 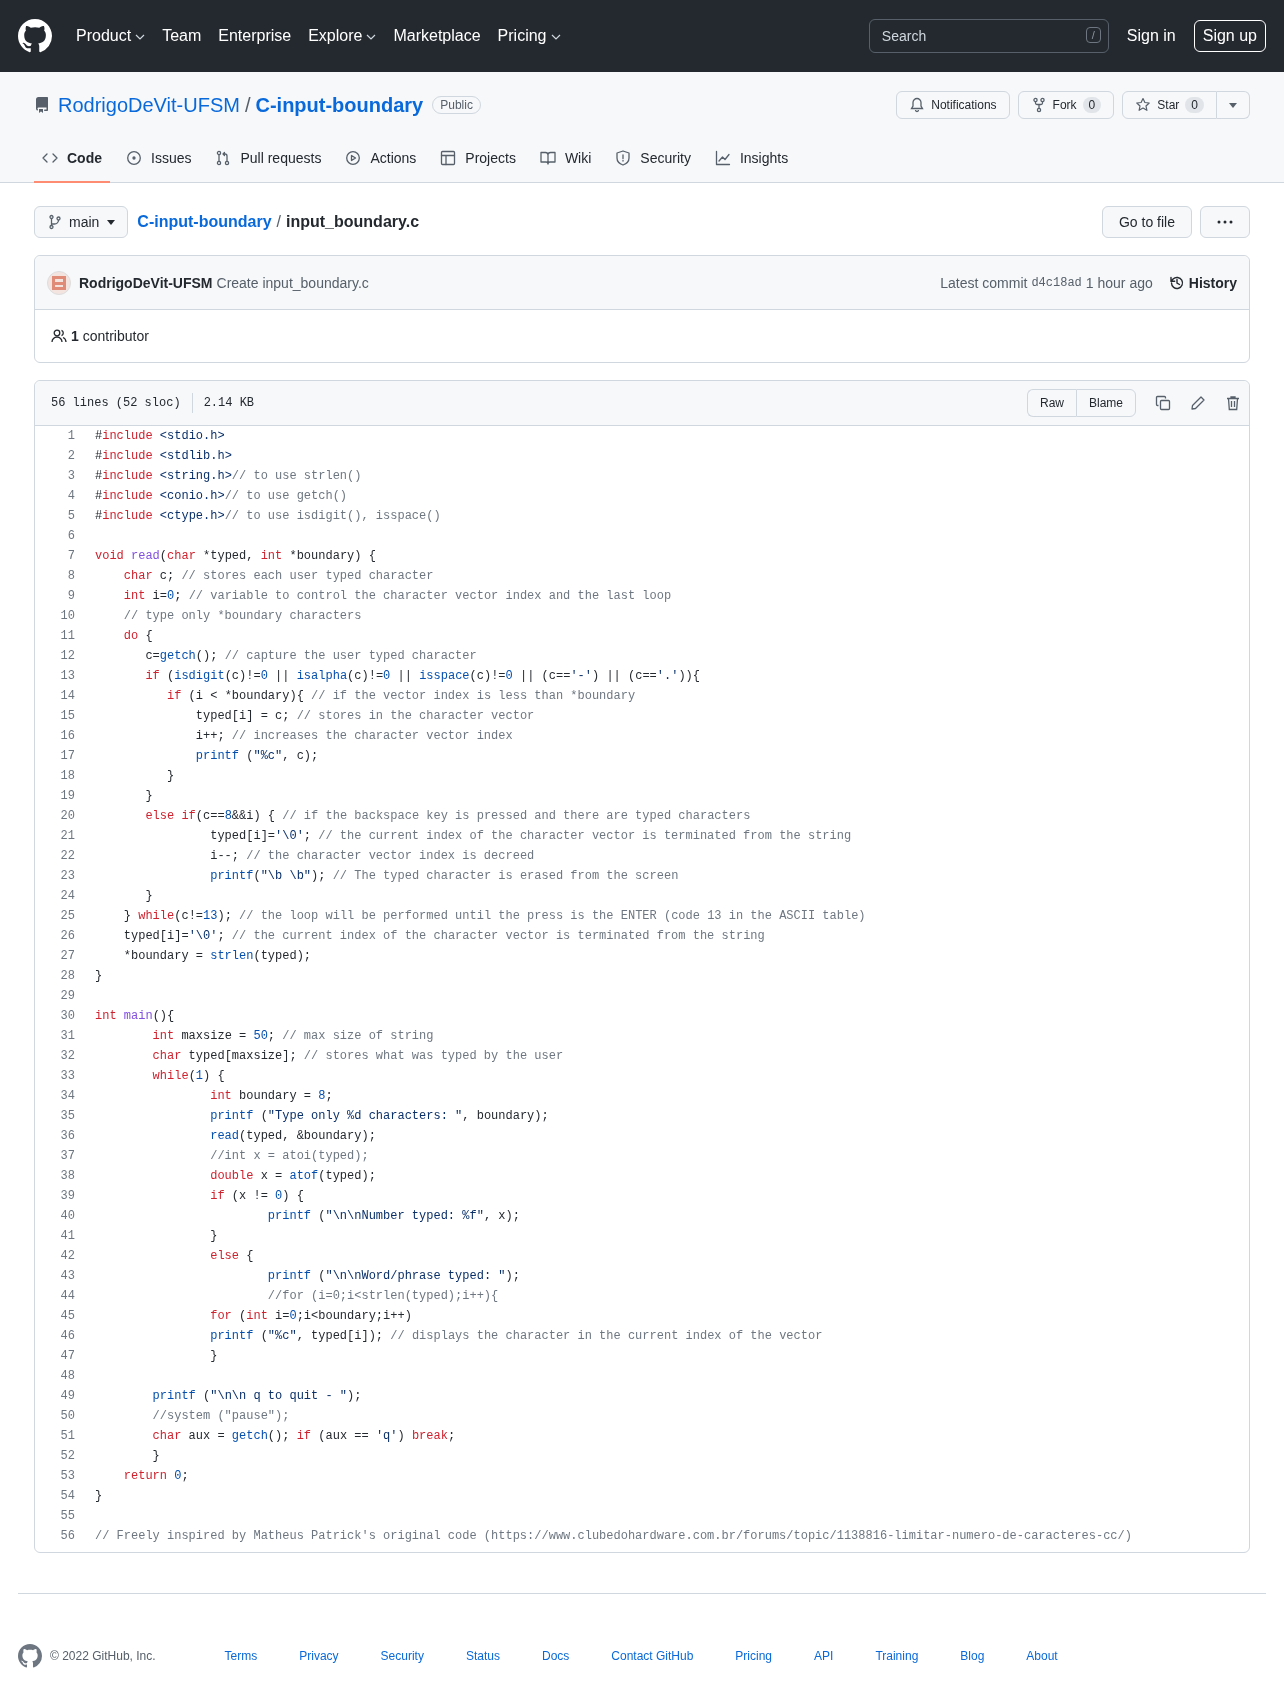 What do you see at coordinates (67, 836) in the screenshot?
I see `line-number: 21` at bounding box center [67, 836].